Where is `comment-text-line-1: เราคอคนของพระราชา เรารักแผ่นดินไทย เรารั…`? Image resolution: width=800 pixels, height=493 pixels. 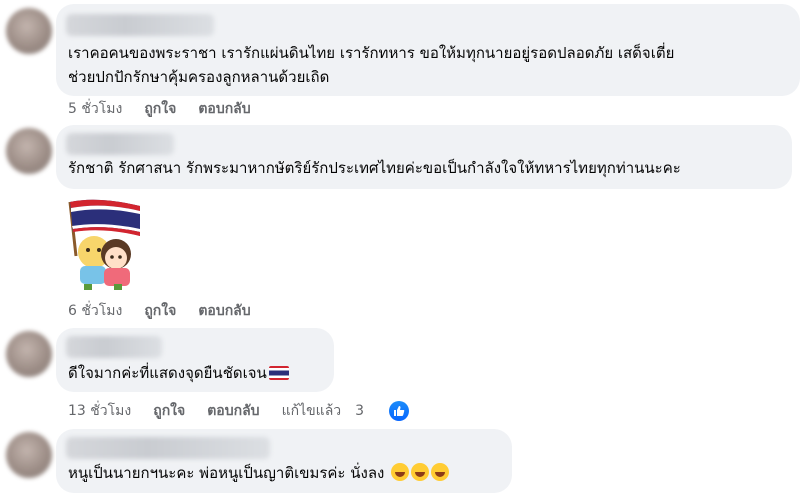 comment-text-line-1: เราคอคนของพระราชา เรารักแผ่นดินไทย เรารั… is located at coordinates (371, 53).